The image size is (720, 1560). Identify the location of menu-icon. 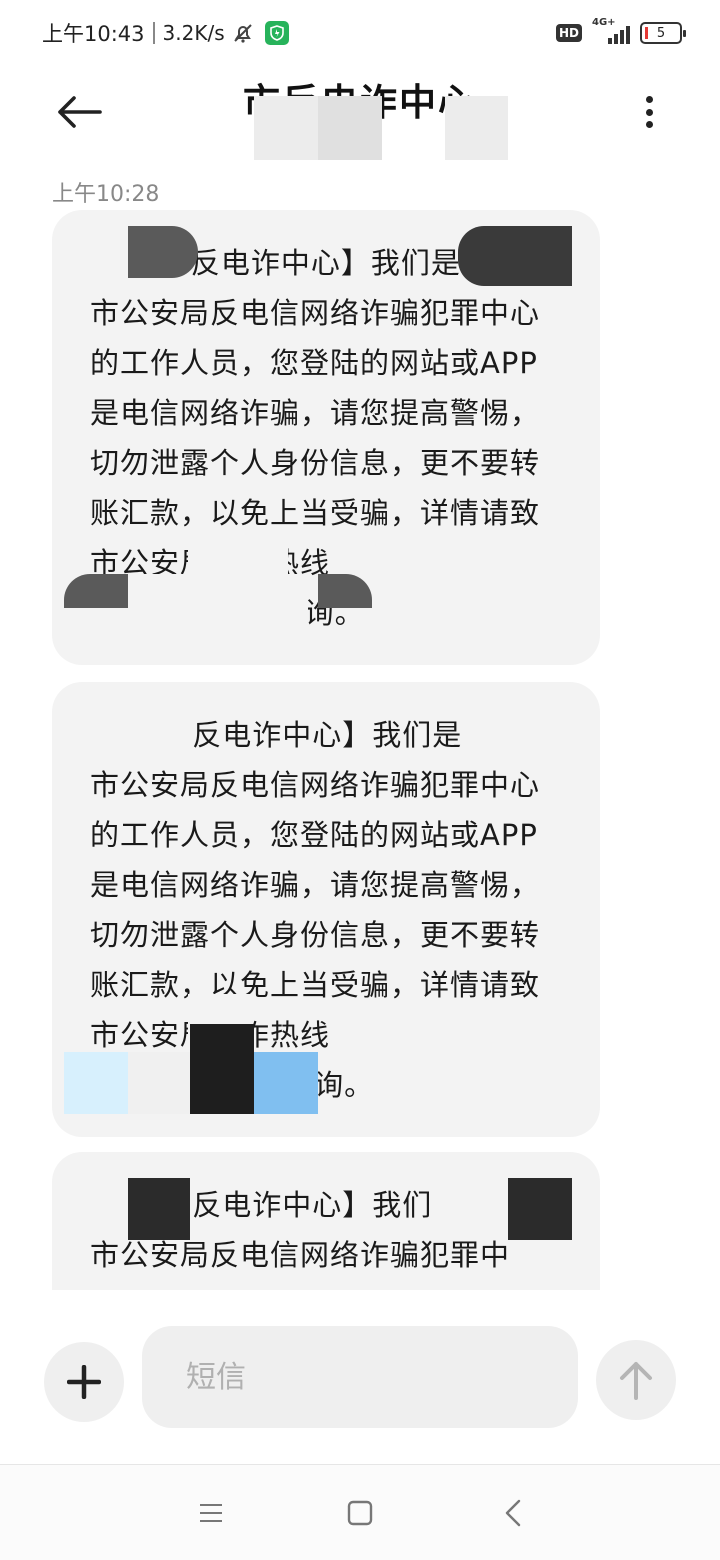
(211, 1513).